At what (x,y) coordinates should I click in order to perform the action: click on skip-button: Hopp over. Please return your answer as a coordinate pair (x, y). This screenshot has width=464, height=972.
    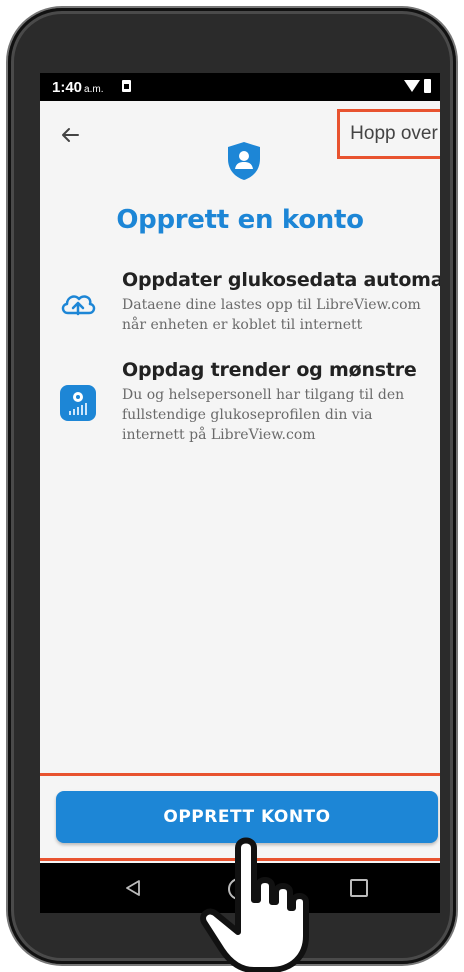
    Looking at the image, I should click on (388, 134).